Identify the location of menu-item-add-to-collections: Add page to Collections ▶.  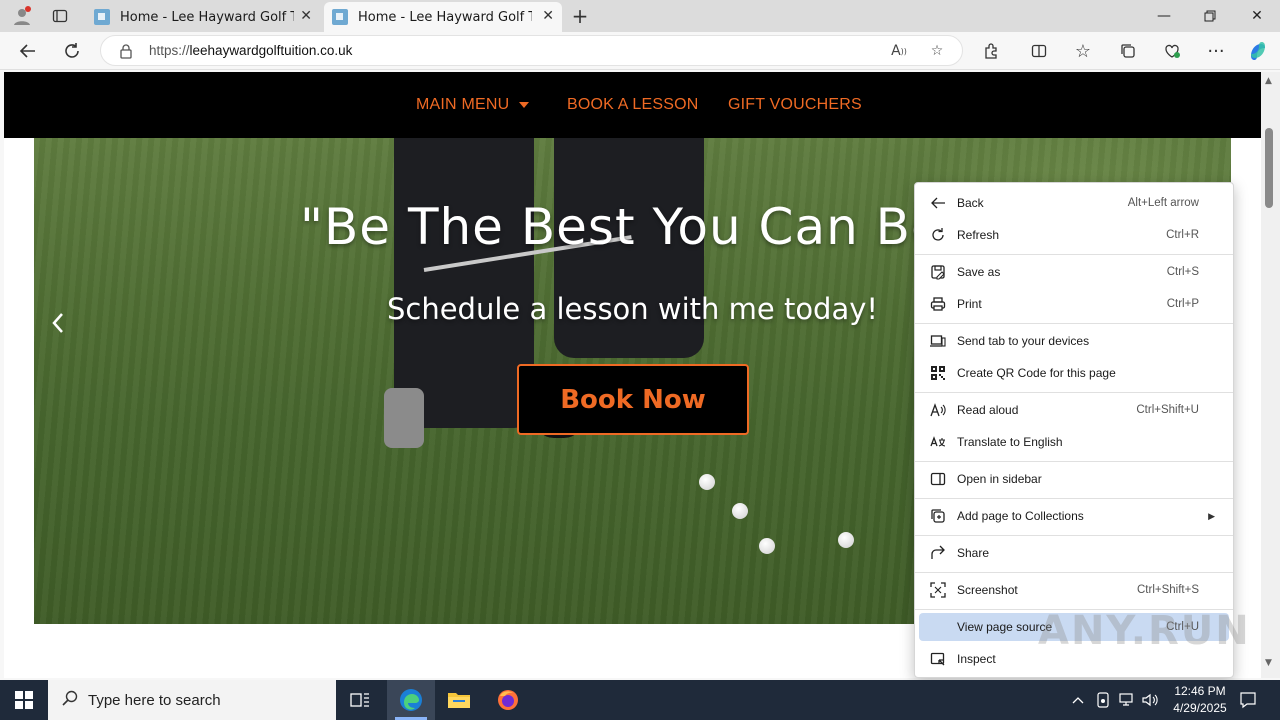
(1074, 516).